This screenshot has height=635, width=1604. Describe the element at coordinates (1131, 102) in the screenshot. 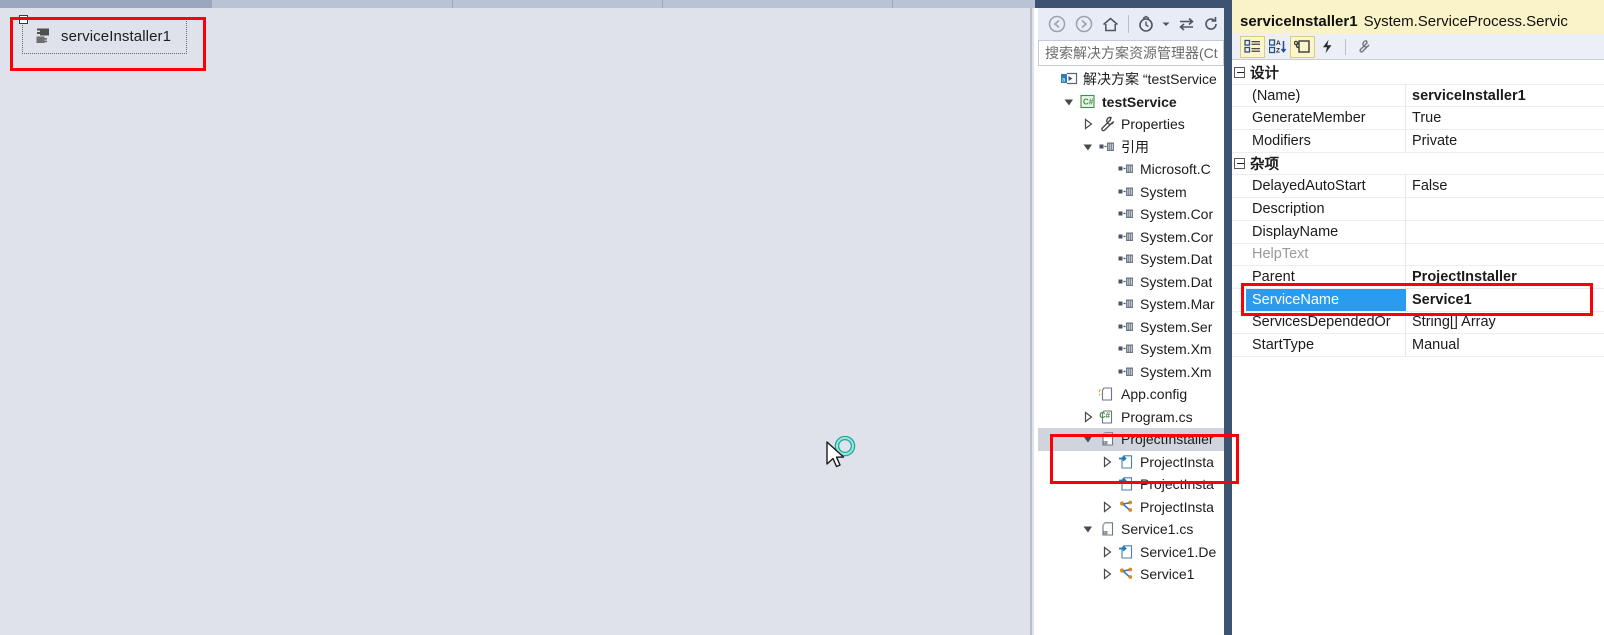

I see `tree-item: C# testService` at that location.